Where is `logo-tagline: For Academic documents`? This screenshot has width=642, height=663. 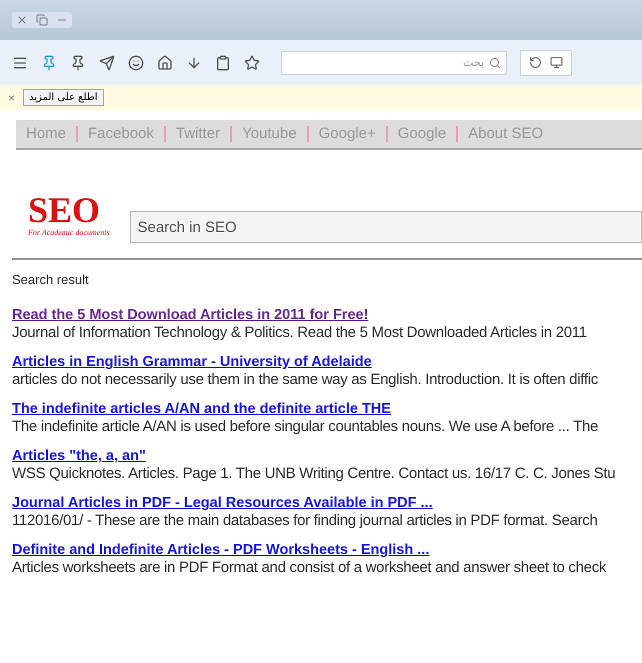
logo-tagline: For Academic documents is located at coordinates (69, 232).